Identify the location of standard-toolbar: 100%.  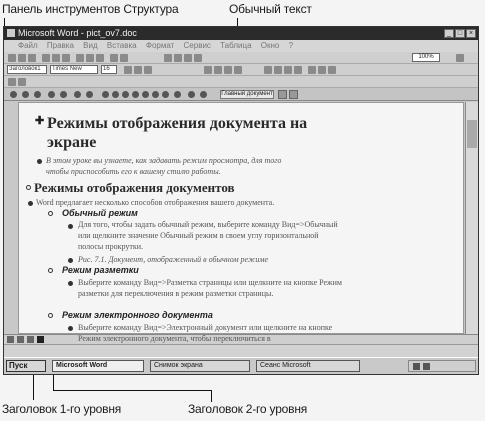
(241, 58).